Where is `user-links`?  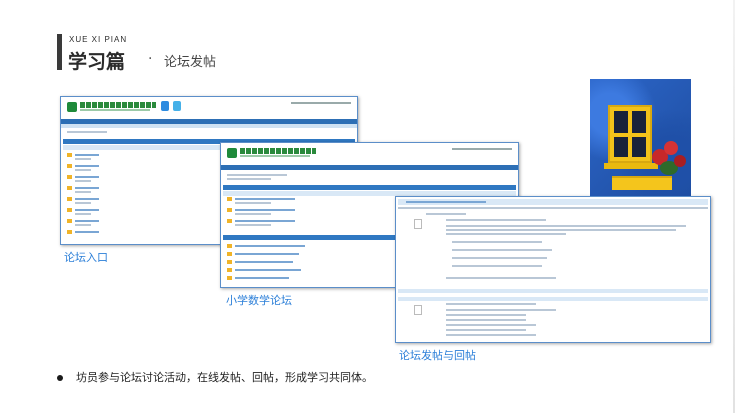 user-links is located at coordinates (321, 103).